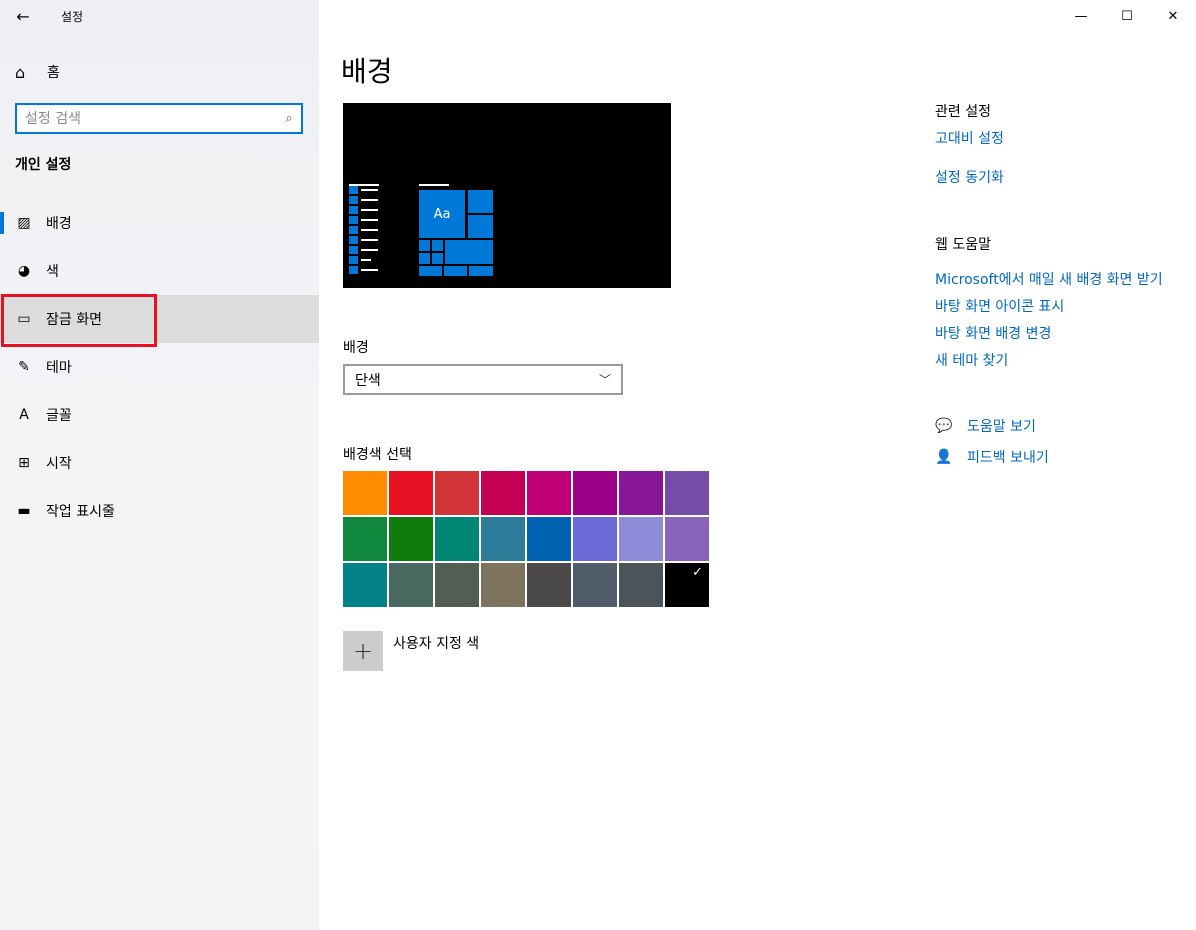 The height and width of the screenshot is (930, 1196). What do you see at coordinates (999, 306) in the screenshot?
I see `desktop-icons-link: 바탕 화면 아이콘 표시` at bounding box center [999, 306].